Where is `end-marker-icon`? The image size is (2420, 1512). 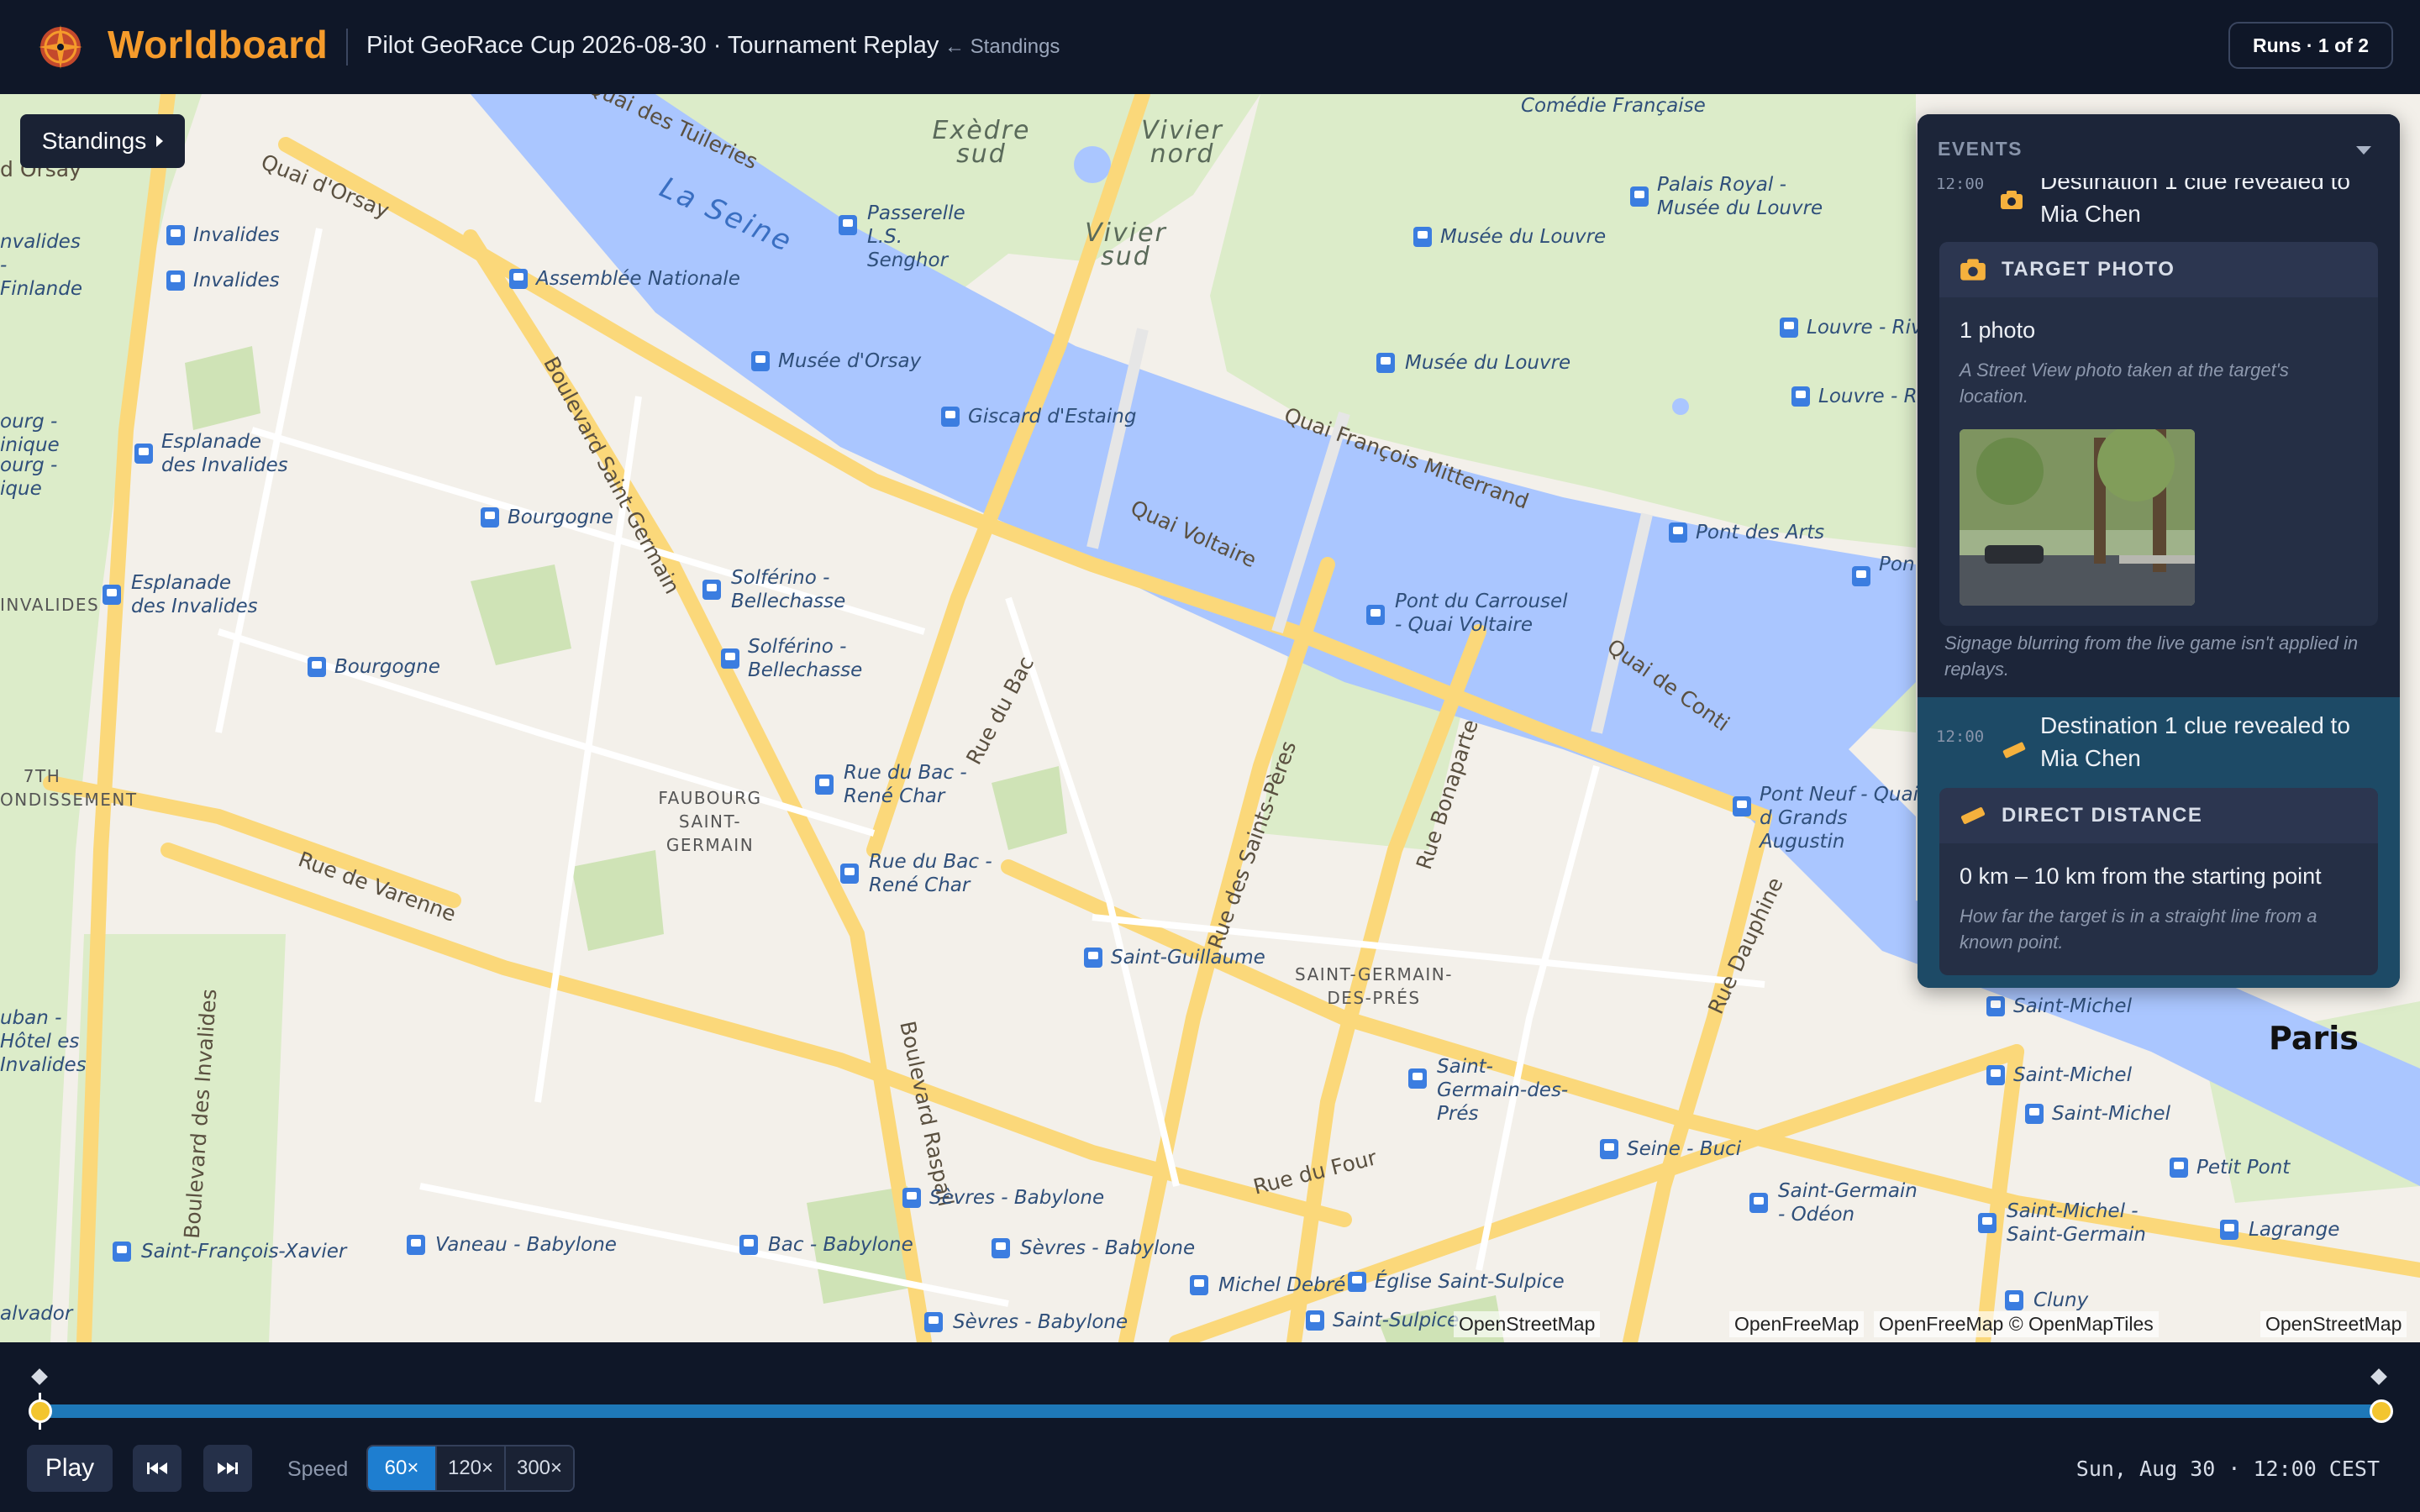
end-marker-icon is located at coordinates (2378, 1376).